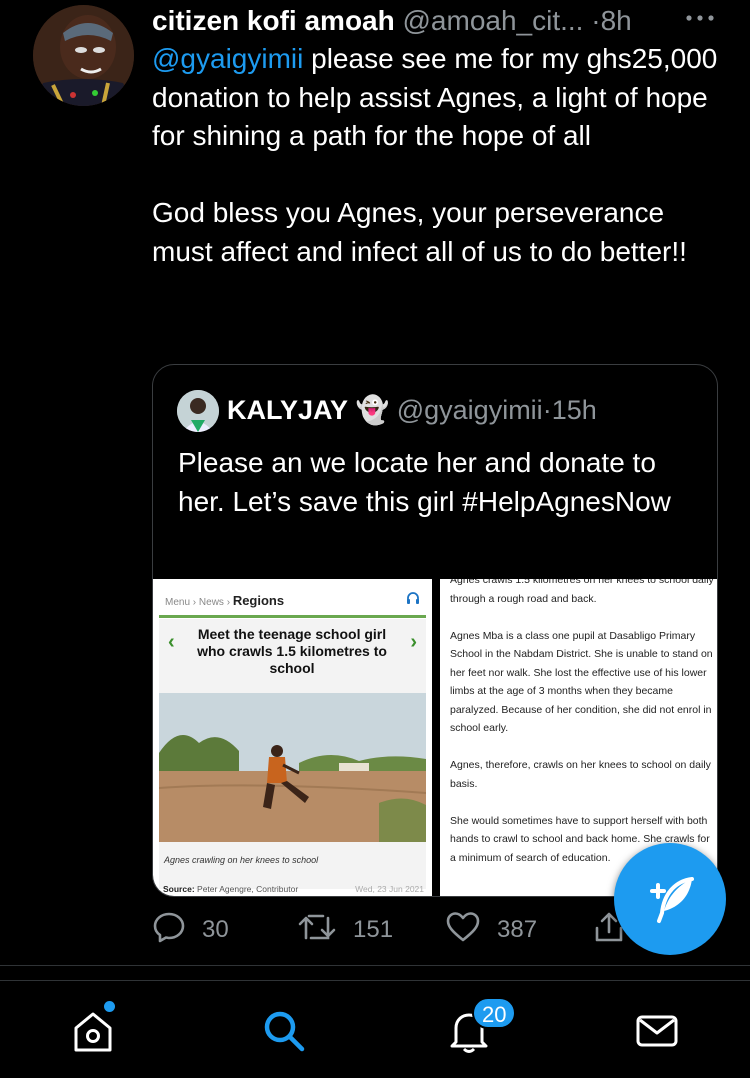 This screenshot has width=750, height=1078. Describe the element at coordinates (670, 899) in the screenshot. I see `compose-tweet-button` at that location.